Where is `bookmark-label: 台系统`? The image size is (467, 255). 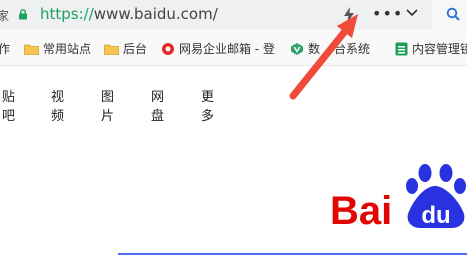
bookmark-label: 台系统 is located at coordinates (352, 49).